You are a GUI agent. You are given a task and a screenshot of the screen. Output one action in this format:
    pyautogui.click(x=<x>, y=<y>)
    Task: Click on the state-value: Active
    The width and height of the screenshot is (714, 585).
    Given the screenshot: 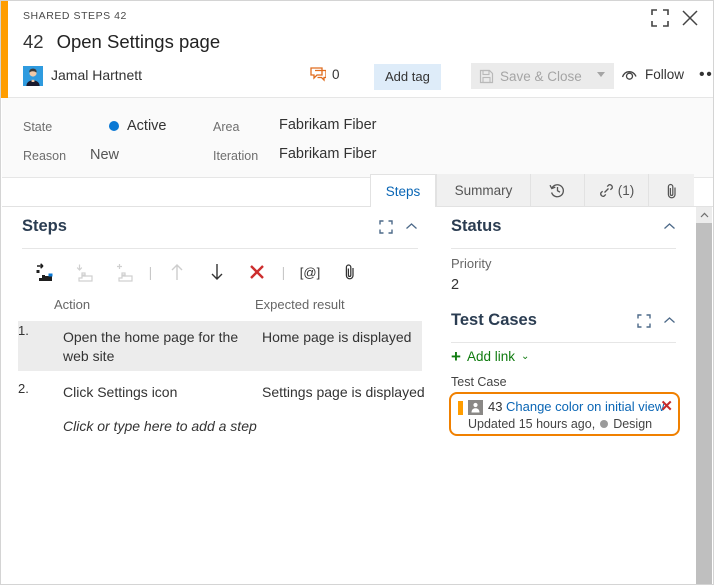 What is the action you would take?
    pyautogui.click(x=138, y=126)
    